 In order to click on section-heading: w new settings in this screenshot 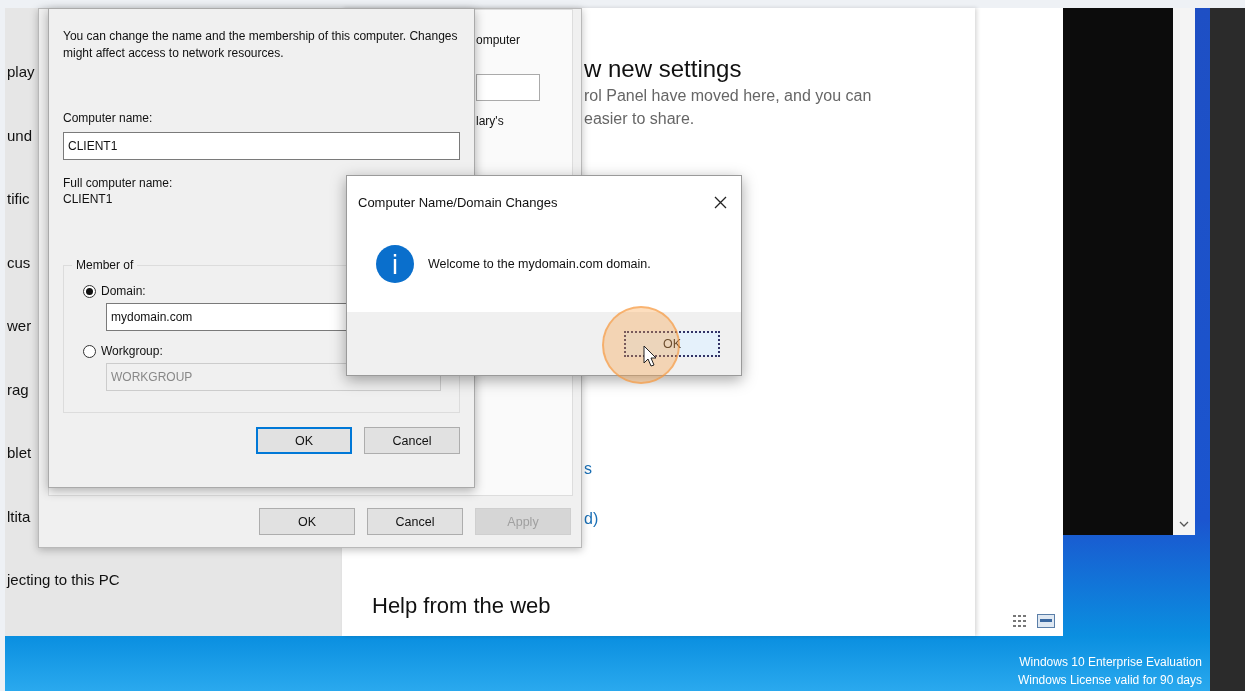, I will do `click(663, 69)`.